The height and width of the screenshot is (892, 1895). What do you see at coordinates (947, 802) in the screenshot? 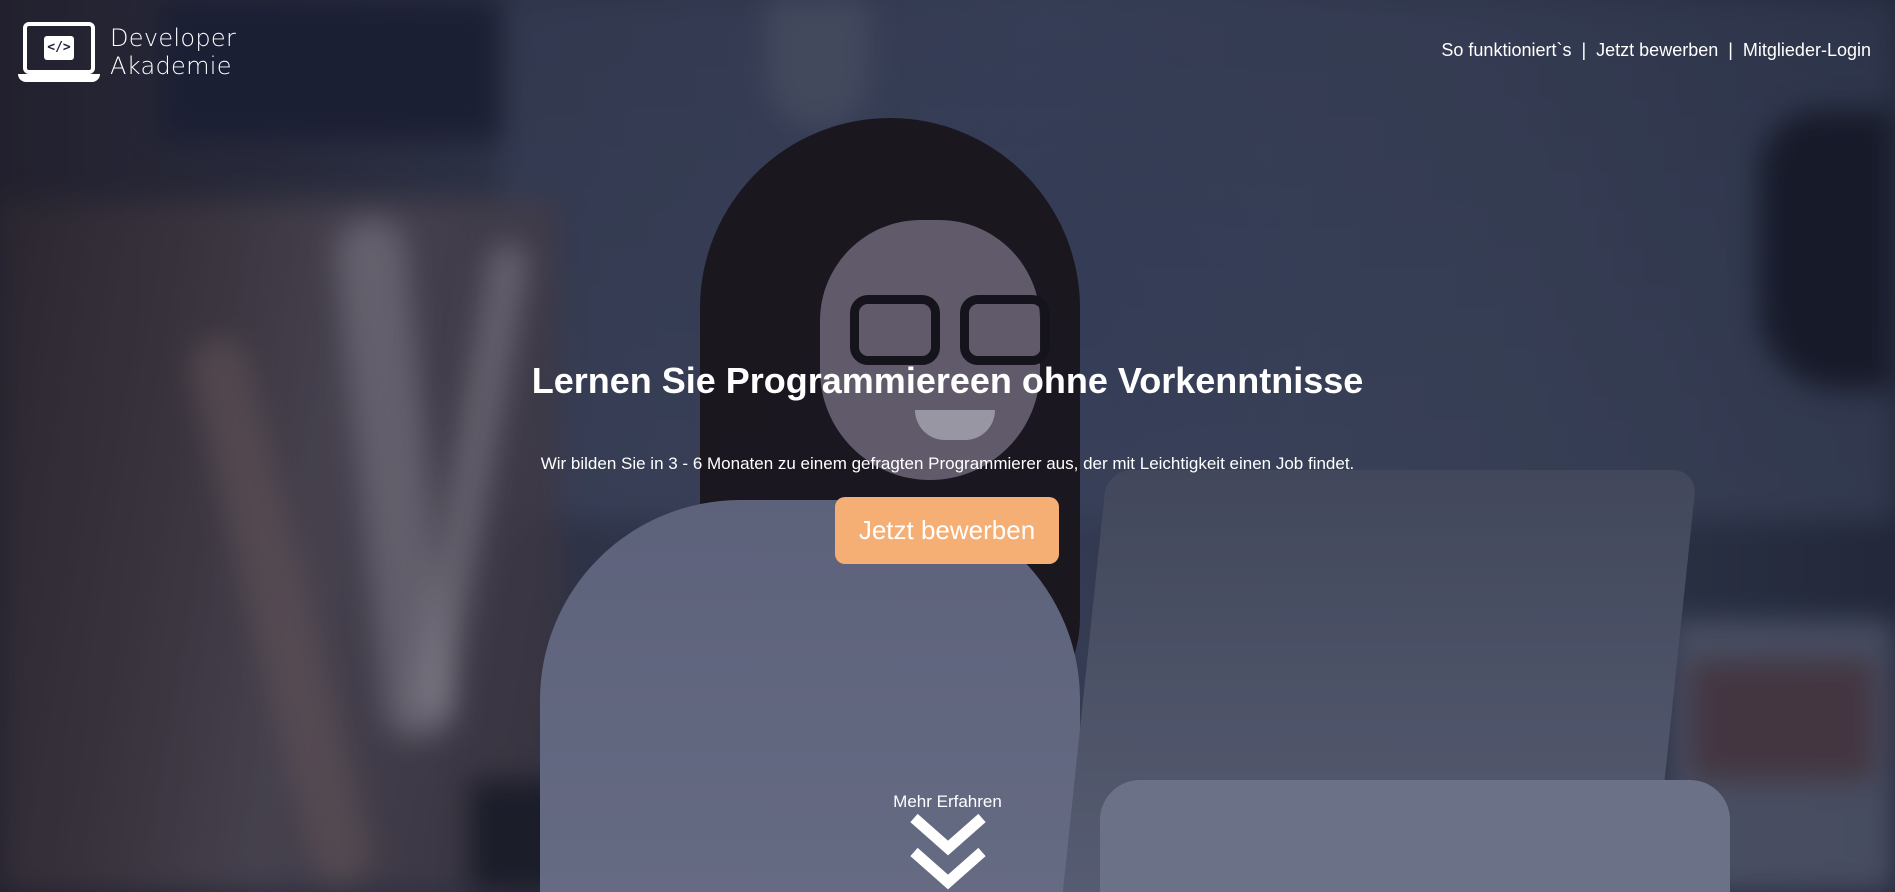
I see `learn-more-label: Mehr Erfahren` at bounding box center [947, 802].